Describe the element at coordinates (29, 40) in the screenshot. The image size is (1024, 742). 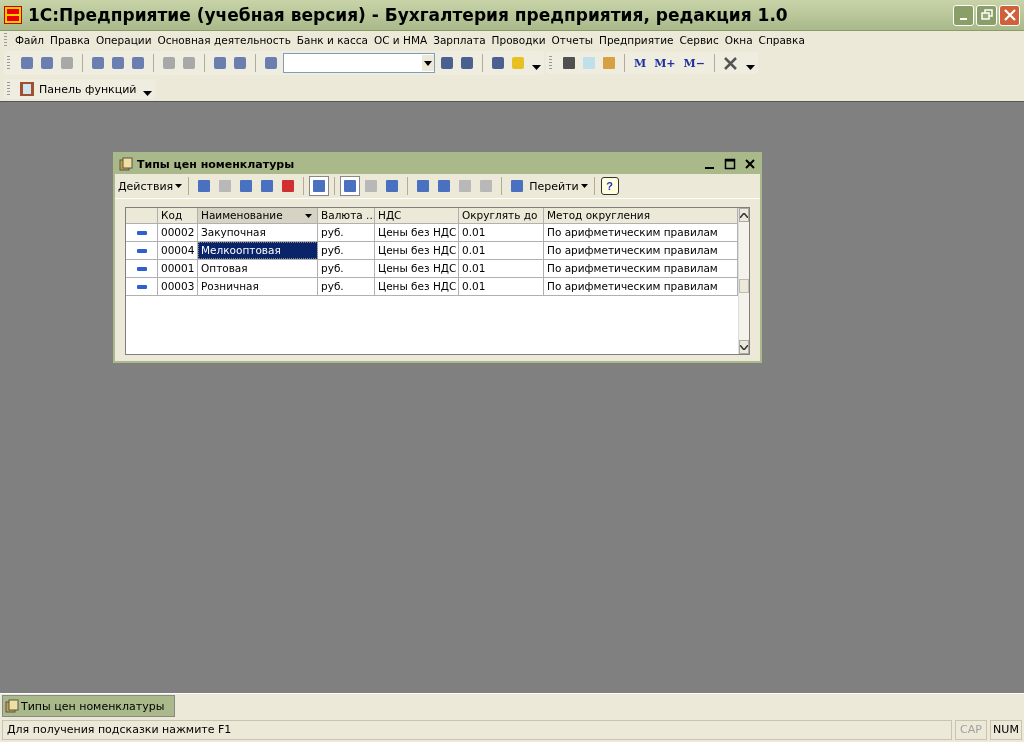
I see `menu-item: Файл` at that location.